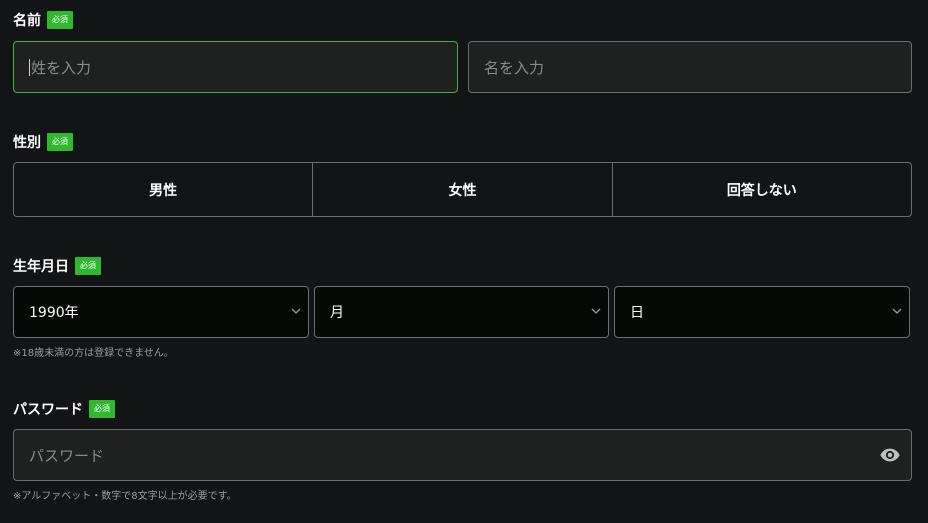 This screenshot has width=928, height=523. I want to click on name-label-row: 名前 必須, so click(43, 20).